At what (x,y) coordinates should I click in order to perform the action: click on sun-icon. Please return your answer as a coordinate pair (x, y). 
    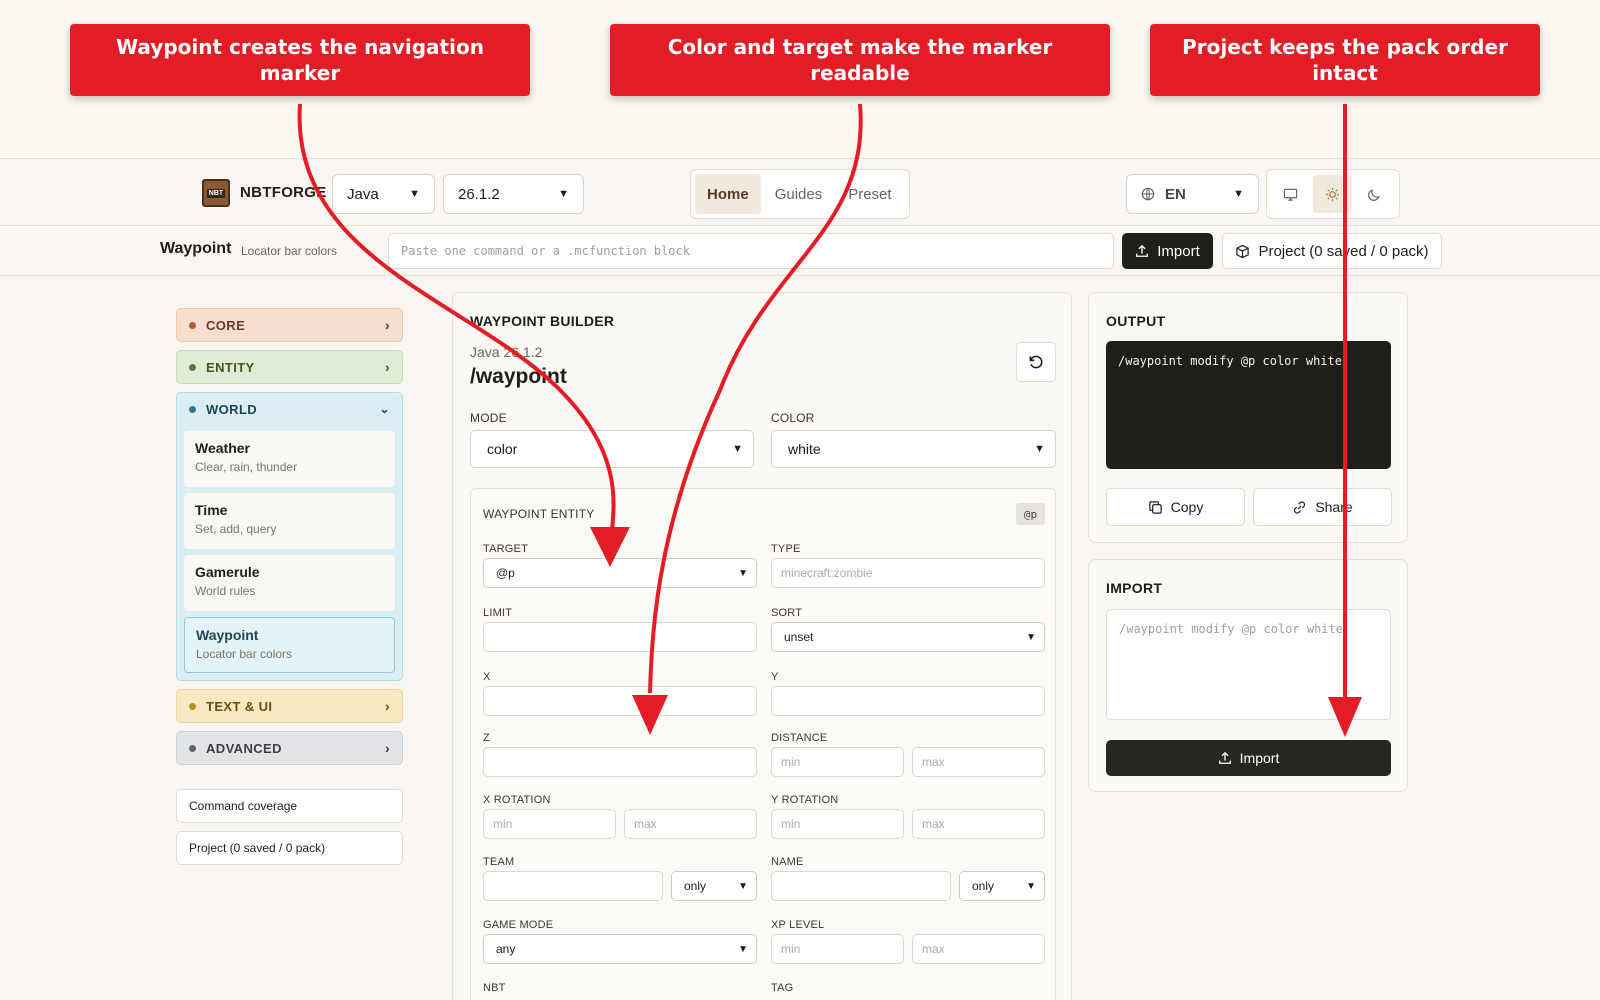
    Looking at the image, I should click on (1332, 194).